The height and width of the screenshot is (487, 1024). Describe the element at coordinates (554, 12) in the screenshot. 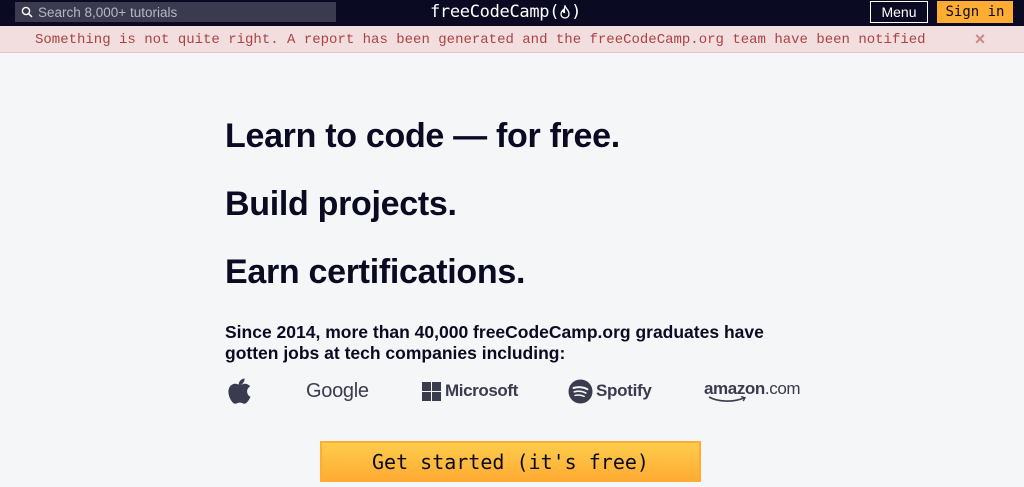

I see `brand-open-paren: (` at that location.